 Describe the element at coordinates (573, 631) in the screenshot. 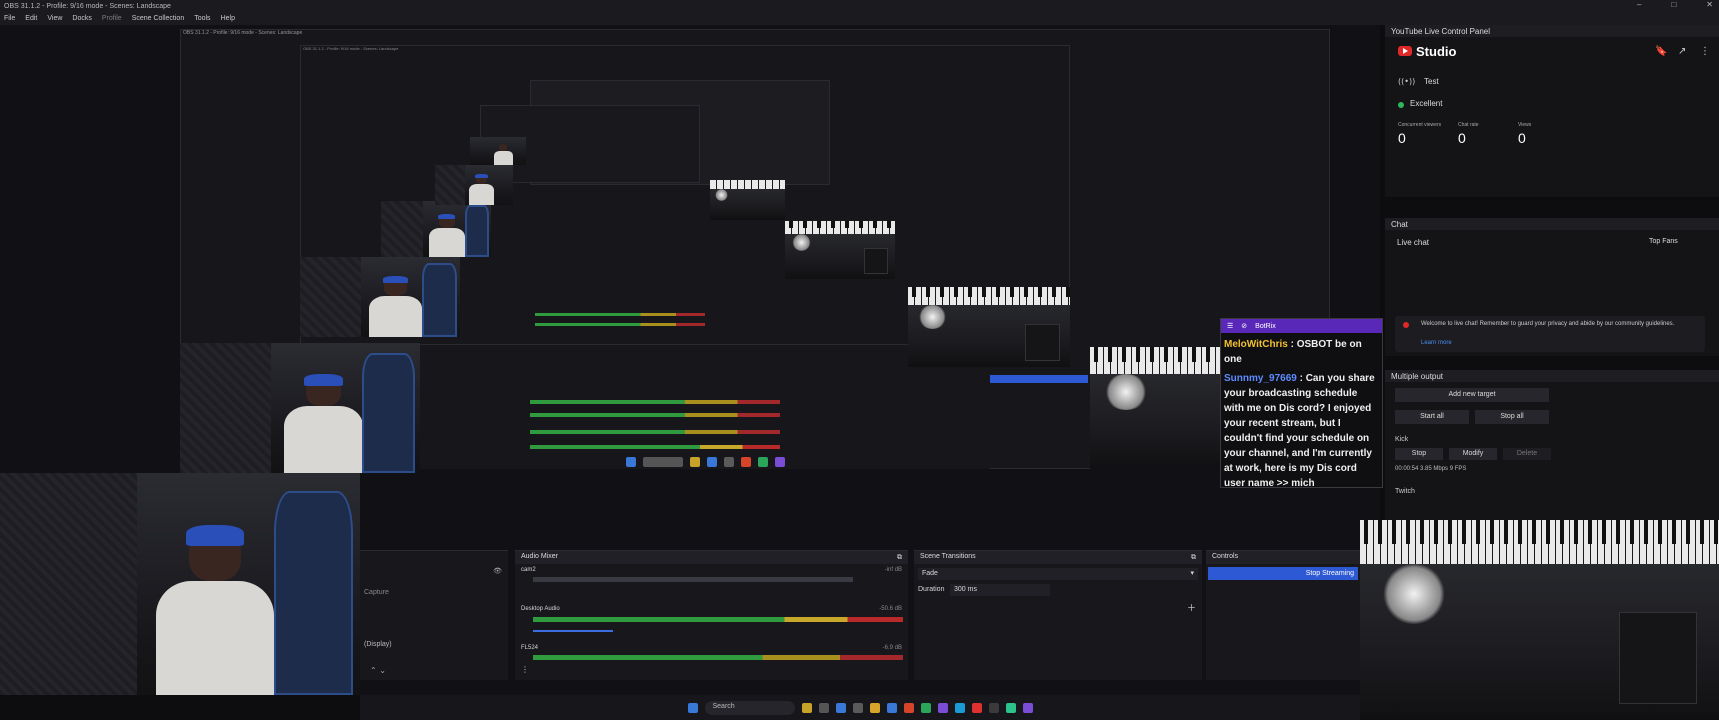

I see `volume-slider` at that location.